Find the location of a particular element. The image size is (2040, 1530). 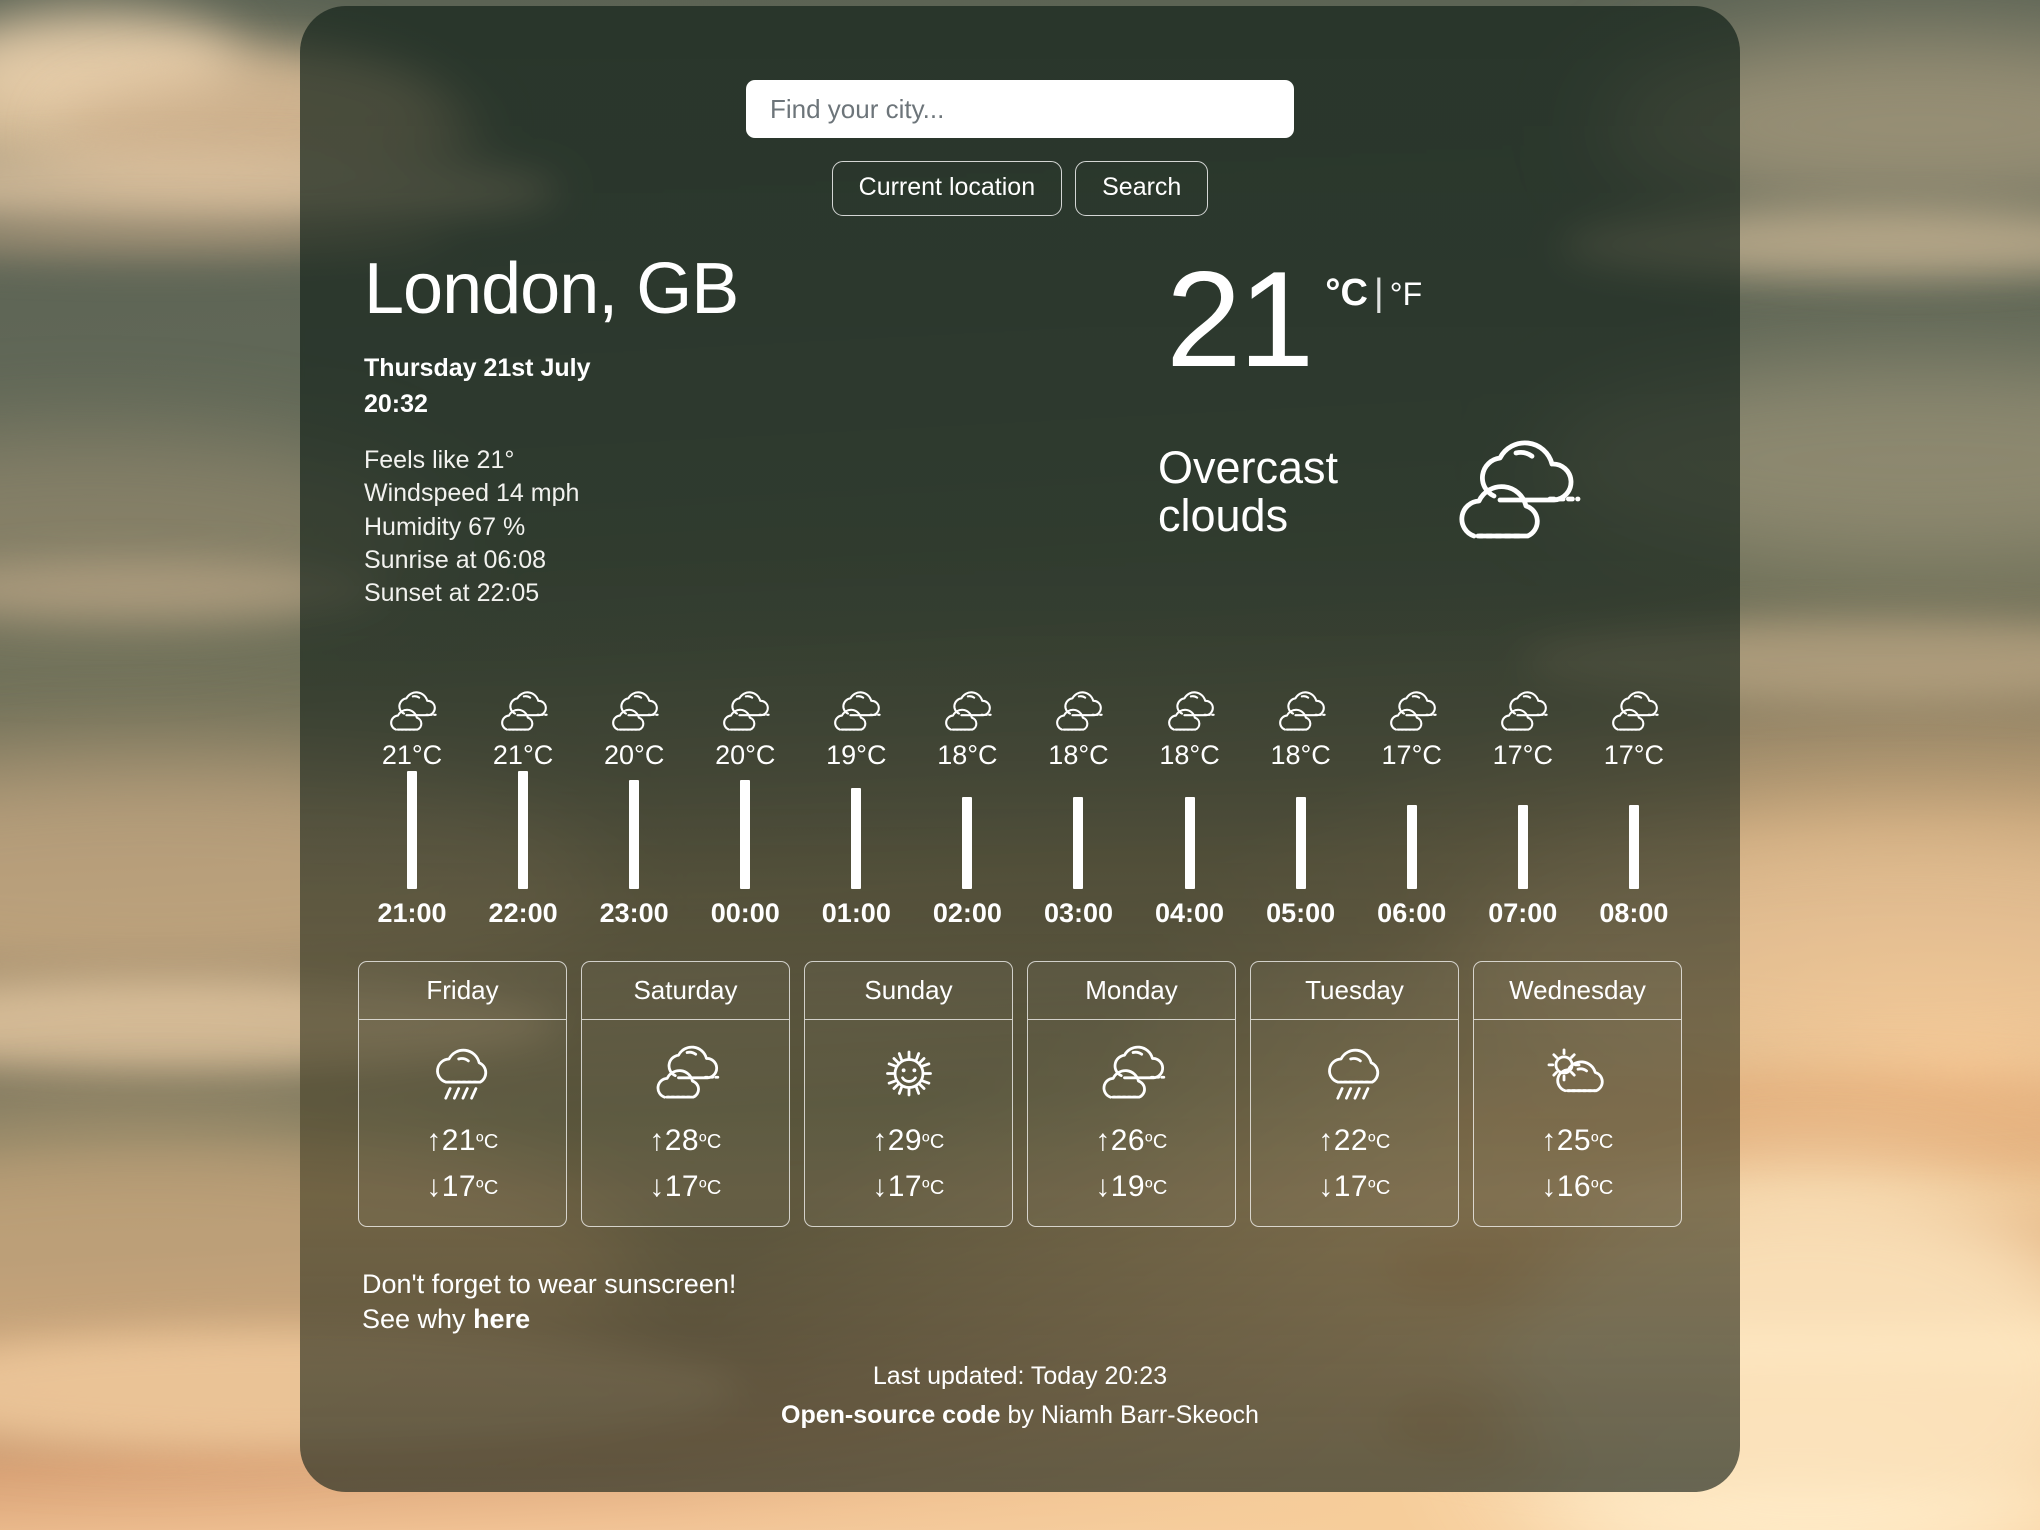

hourly-item: 17°C 07:00 is located at coordinates (1523, 808).